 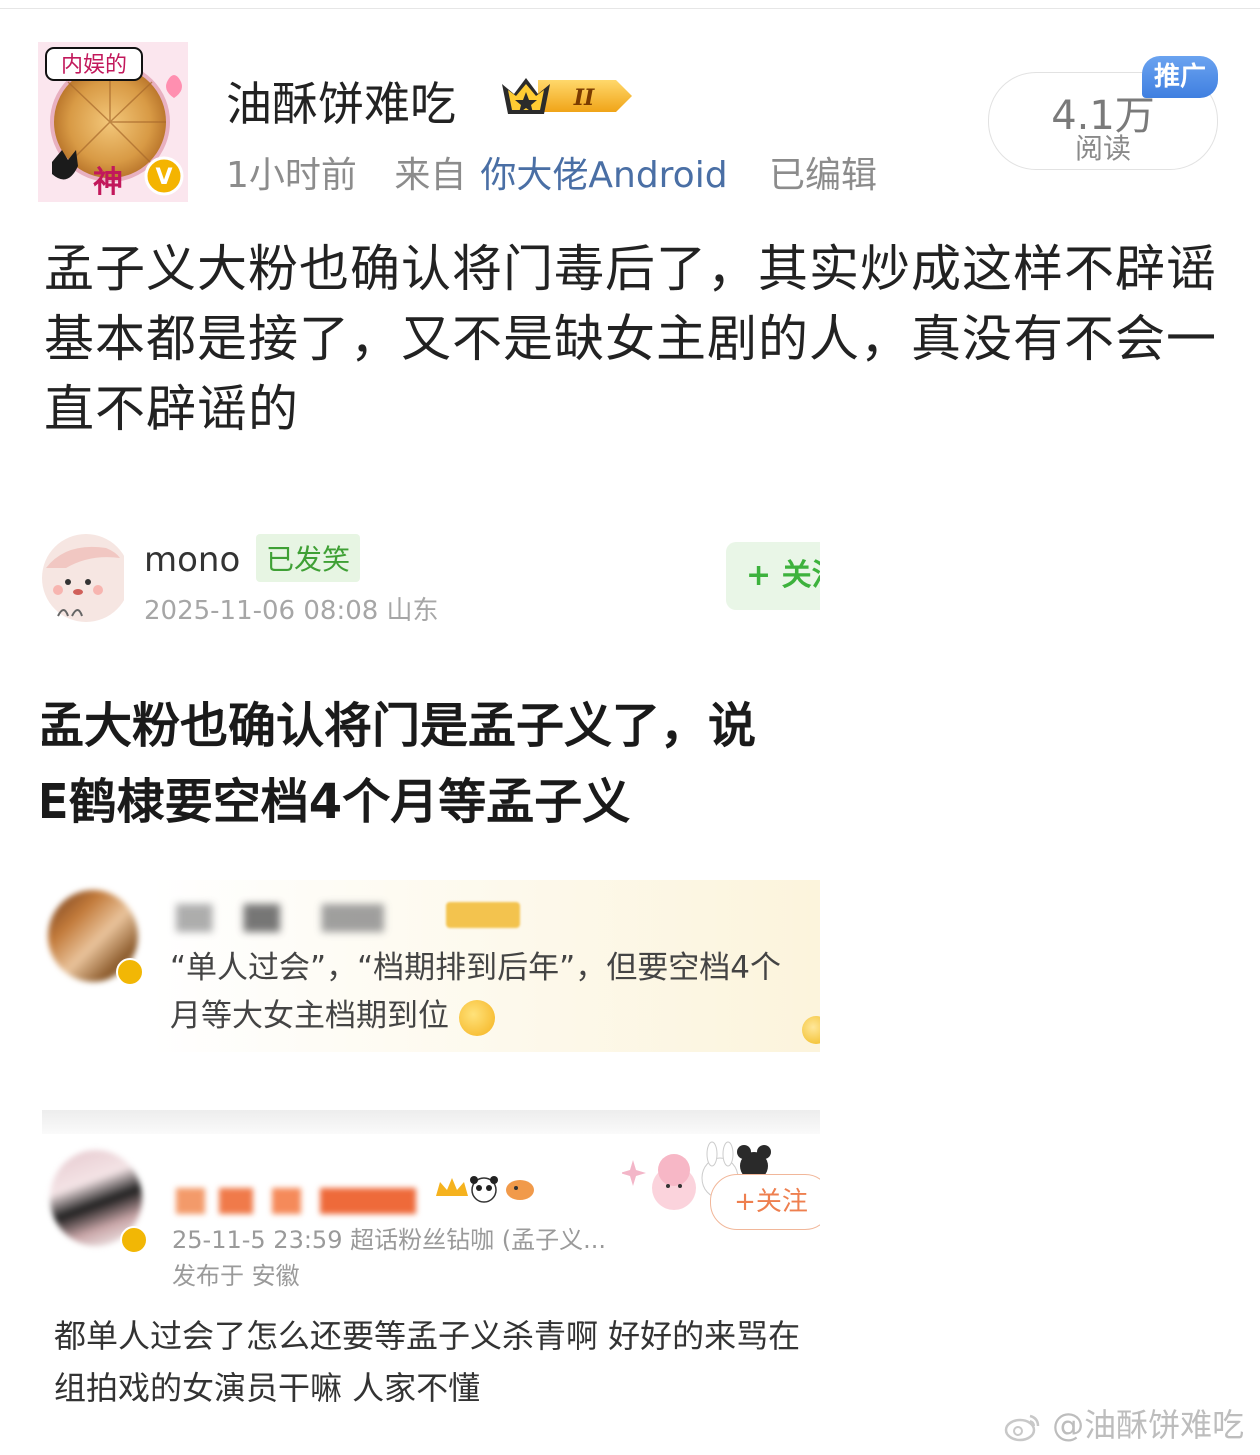 I want to click on read-label: 阅读, so click(x=1102, y=148).